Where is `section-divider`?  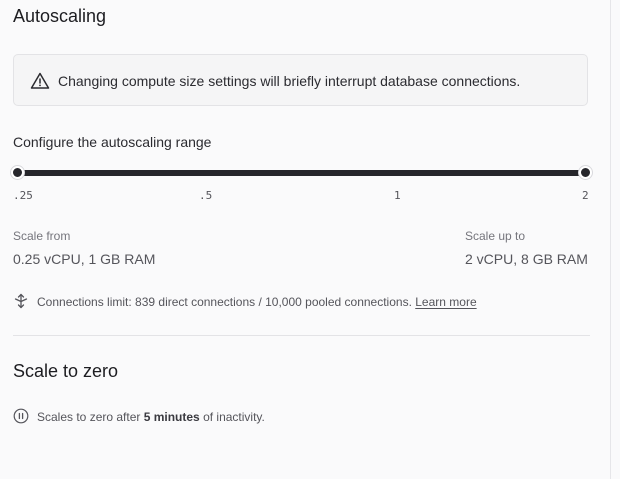 section-divider is located at coordinates (301, 335).